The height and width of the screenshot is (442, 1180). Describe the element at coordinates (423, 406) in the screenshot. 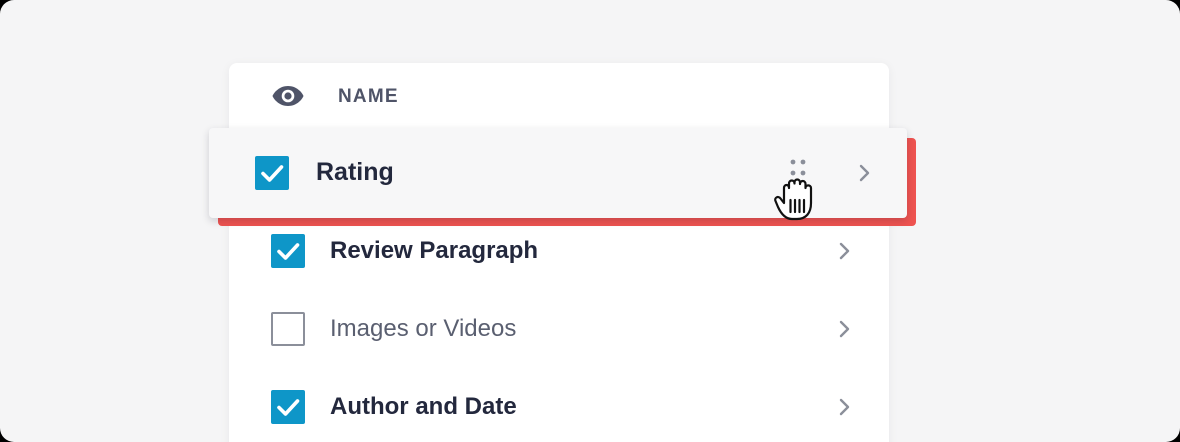

I see `list-item-label: Author and Date` at that location.